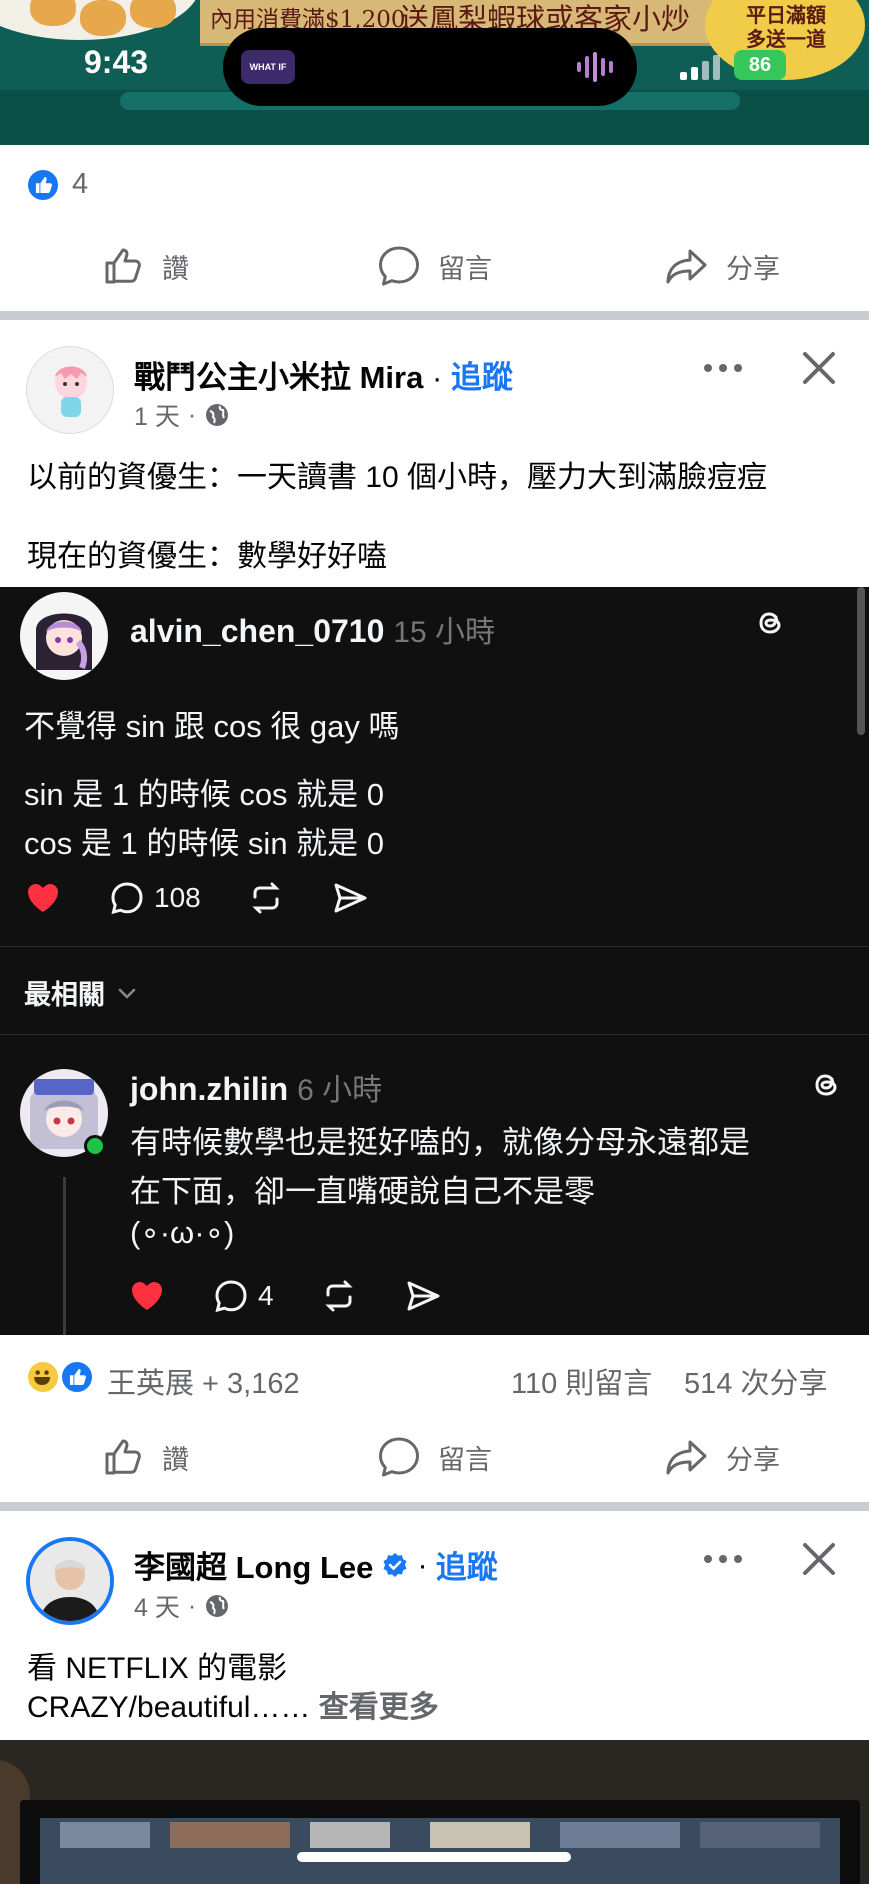 This screenshot has height=1884, width=869. What do you see at coordinates (266, 1295) in the screenshot?
I see `threads-reply-count-2: 4` at bounding box center [266, 1295].